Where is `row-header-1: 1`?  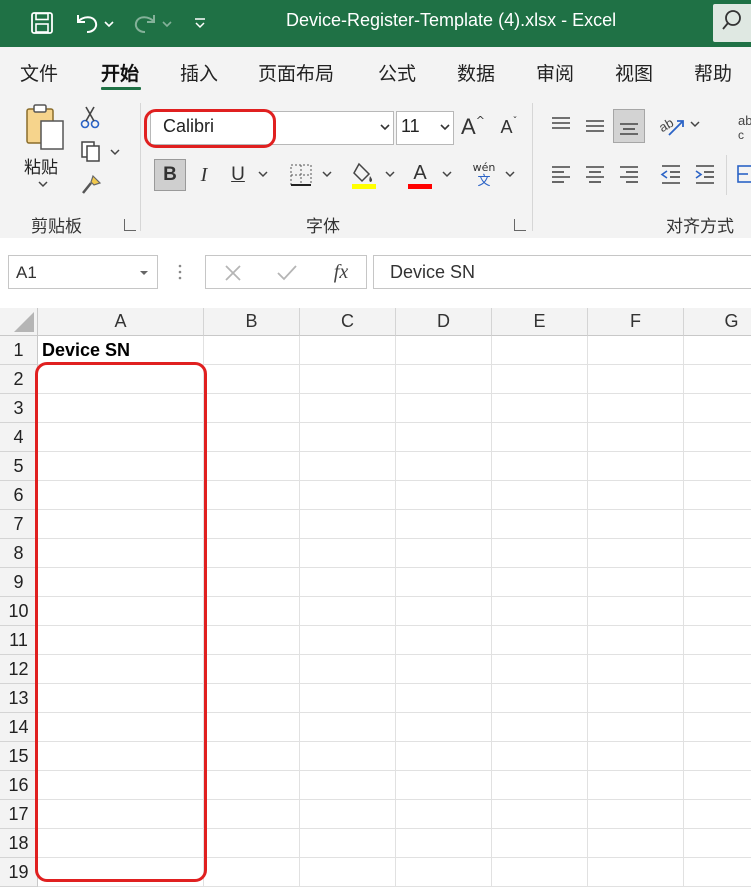
row-header-1: 1 is located at coordinates (19, 350).